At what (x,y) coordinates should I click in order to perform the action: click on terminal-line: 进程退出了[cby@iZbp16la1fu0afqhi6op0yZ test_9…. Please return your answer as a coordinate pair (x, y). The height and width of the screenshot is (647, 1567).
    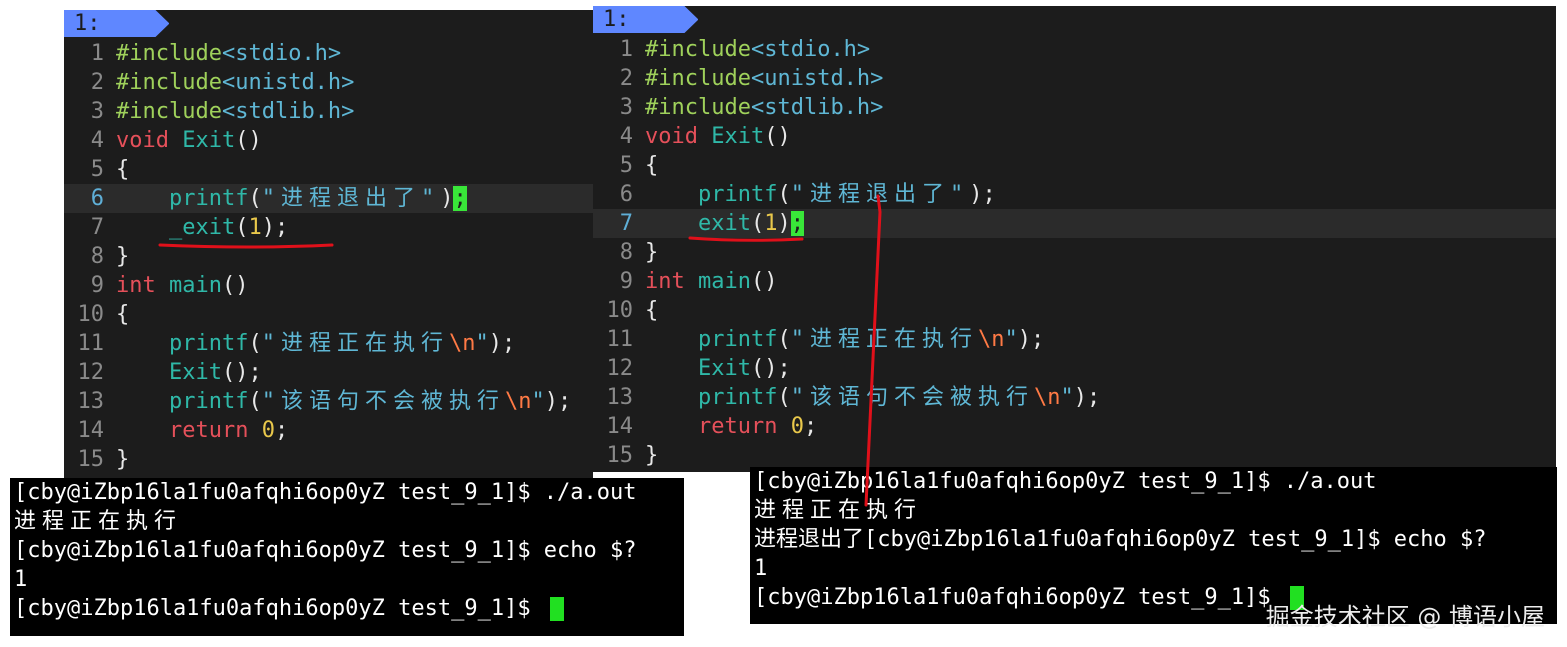
    Looking at the image, I should click on (1120, 539).